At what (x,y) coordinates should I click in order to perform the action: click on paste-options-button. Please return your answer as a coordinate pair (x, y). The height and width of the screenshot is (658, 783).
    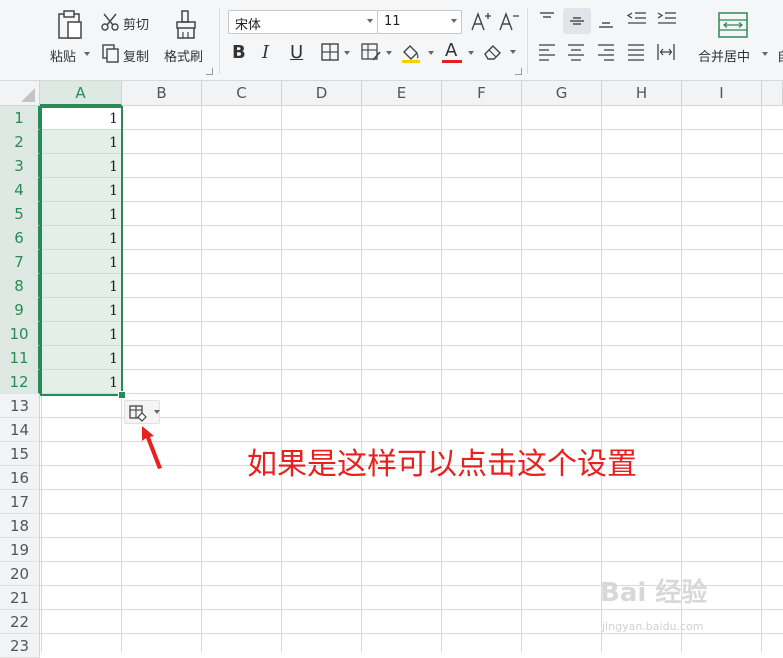
    Looking at the image, I should click on (142, 412).